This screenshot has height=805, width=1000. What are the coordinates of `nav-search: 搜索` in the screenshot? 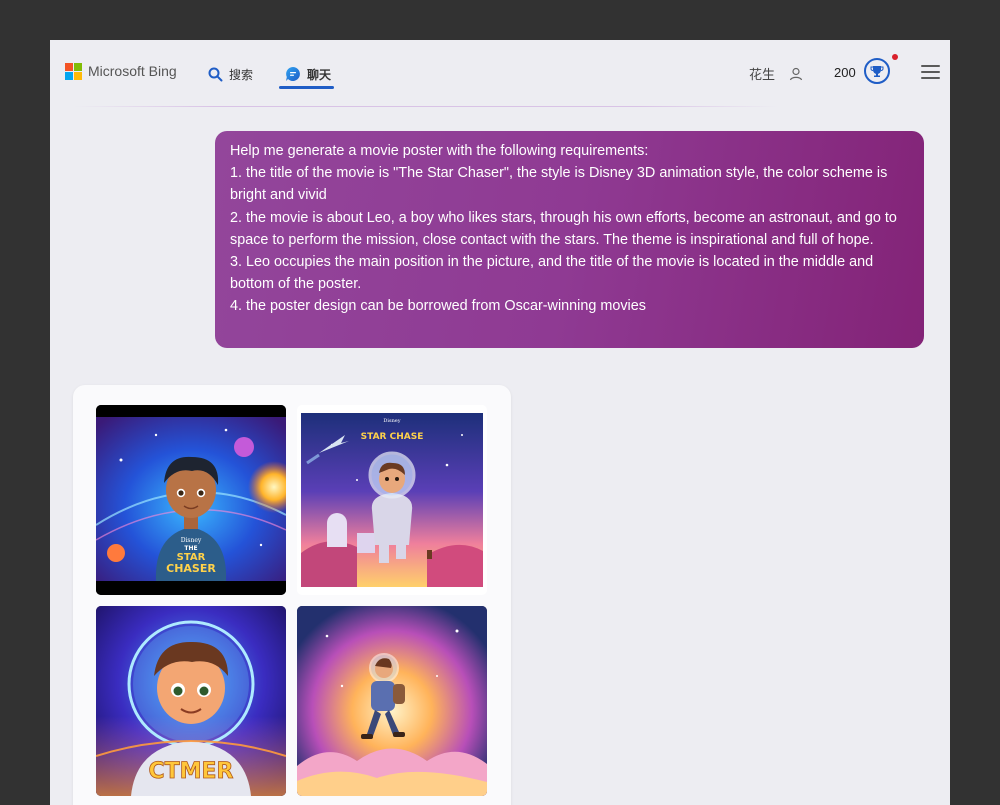 It's located at (230, 74).